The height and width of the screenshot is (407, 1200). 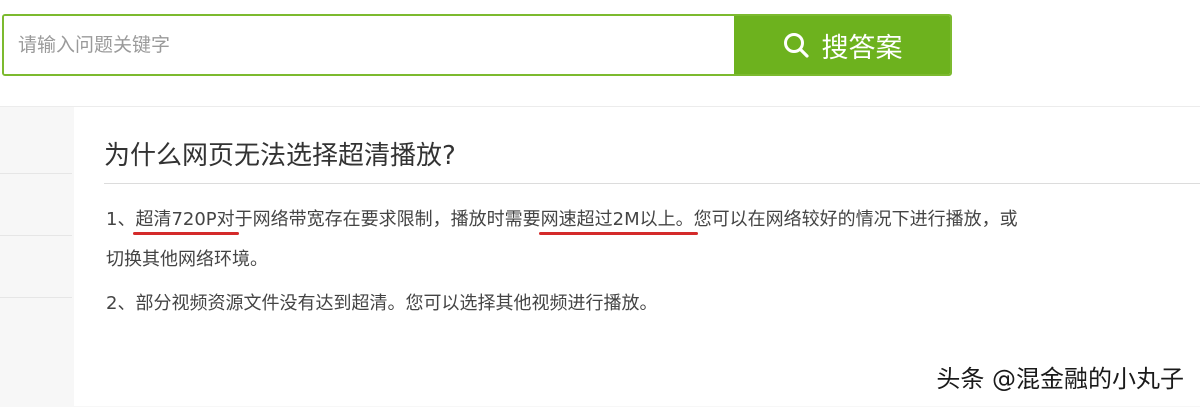 I want to click on search-bar: 搜答案, so click(x=477, y=45).